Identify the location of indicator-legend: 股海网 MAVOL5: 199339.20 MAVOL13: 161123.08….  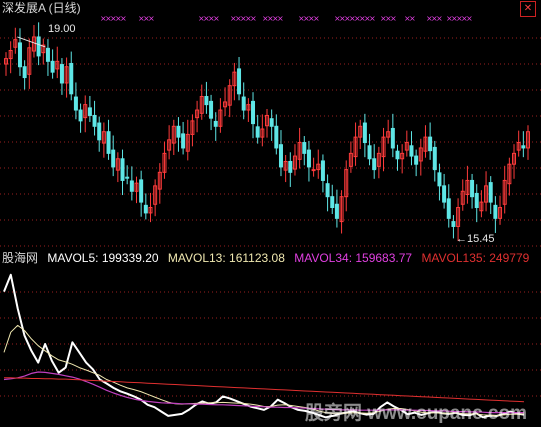
(268, 258).